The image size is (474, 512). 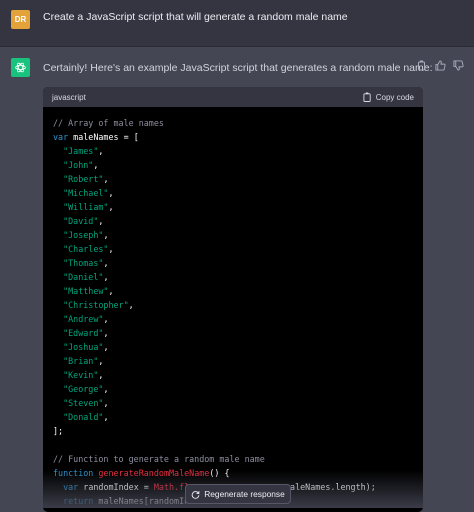 What do you see at coordinates (164, 487) in the screenshot?
I see `code-math-object: Math` at bounding box center [164, 487].